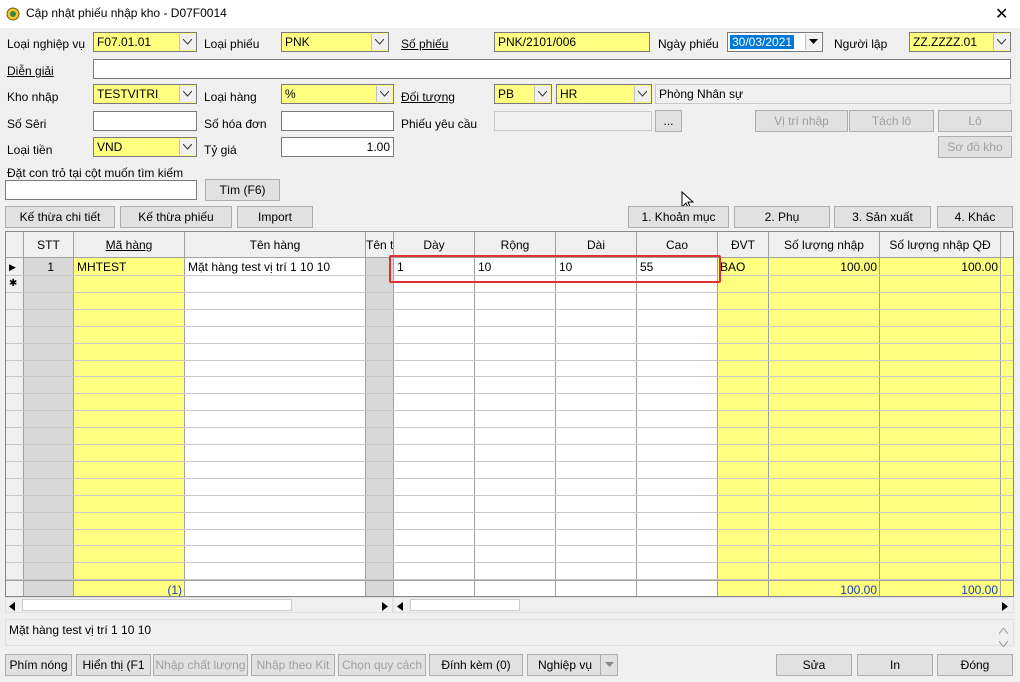 The height and width of the screenshot is (682, 1020). Describe the element at coordinates (230, 97) in the screenshot. I see `loai-hang-label: Loại hàng` at that location.